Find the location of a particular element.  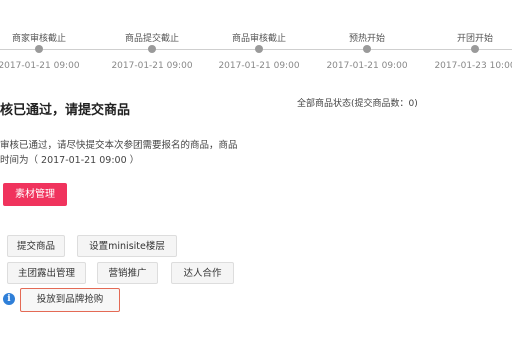

status-description-line: 审核已通过，请尽快提交本次参团需要报名的商品，商品 is located at coordinates (119, 145).